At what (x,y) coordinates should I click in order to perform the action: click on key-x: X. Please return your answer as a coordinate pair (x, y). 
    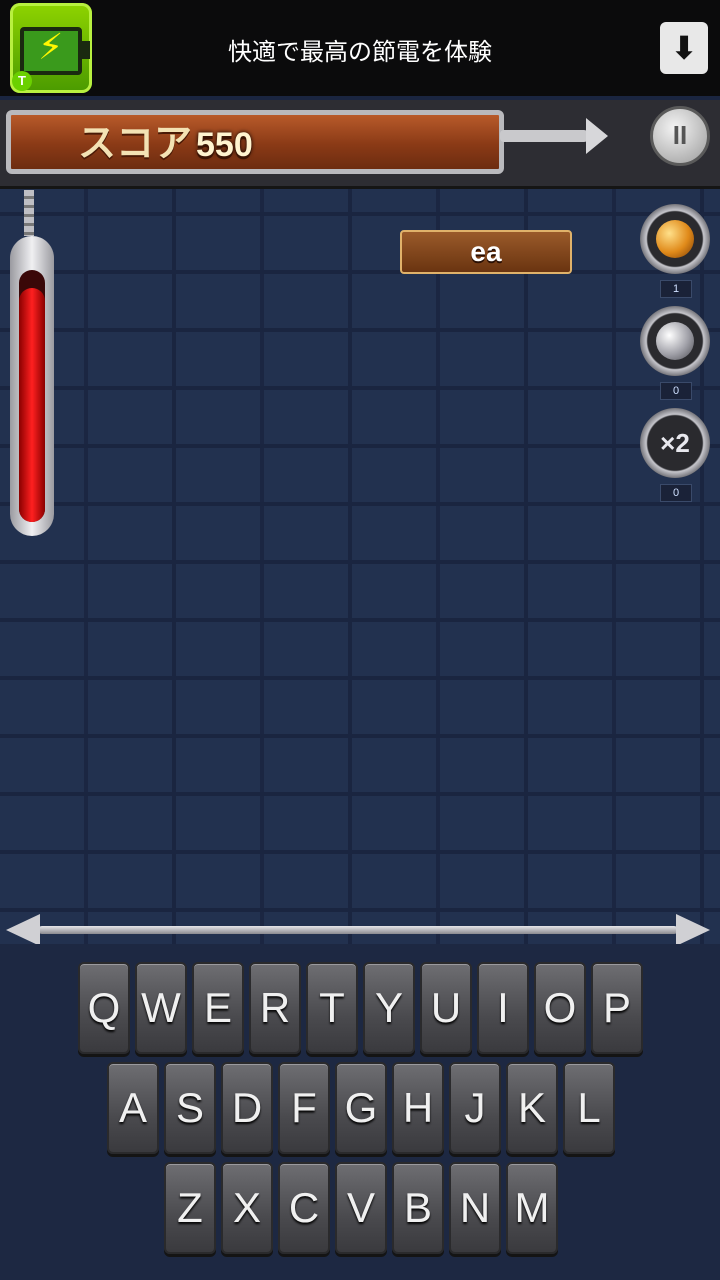
    Looking at the image, I should click on (247, 1208).